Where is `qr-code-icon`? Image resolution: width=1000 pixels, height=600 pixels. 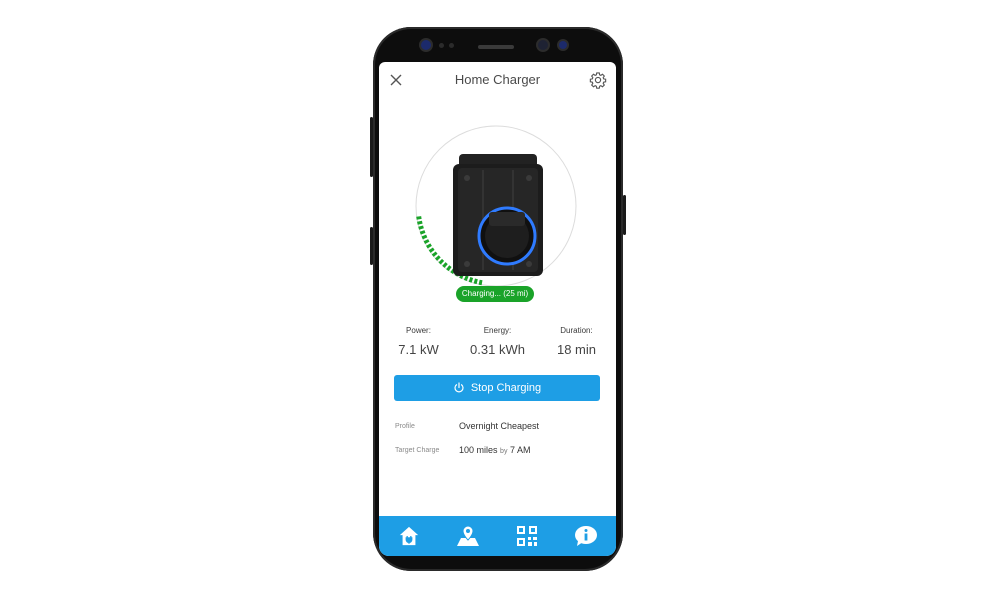 qr-code-icon is located at coordinates (527, 536).